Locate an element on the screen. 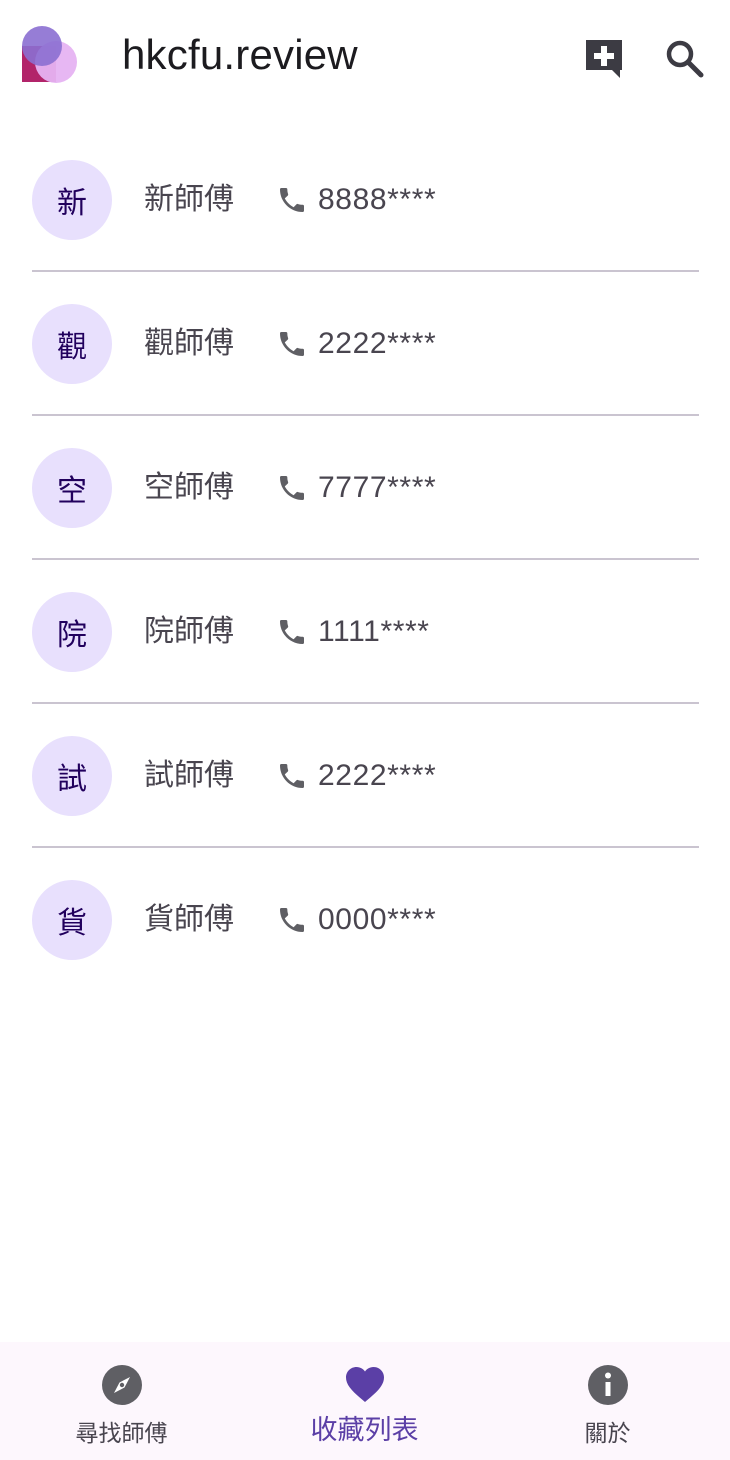 This screenshot has width=730, height=1460. nav-label-find-master: 尋找師傅 is located at coordinates (121, 1434).